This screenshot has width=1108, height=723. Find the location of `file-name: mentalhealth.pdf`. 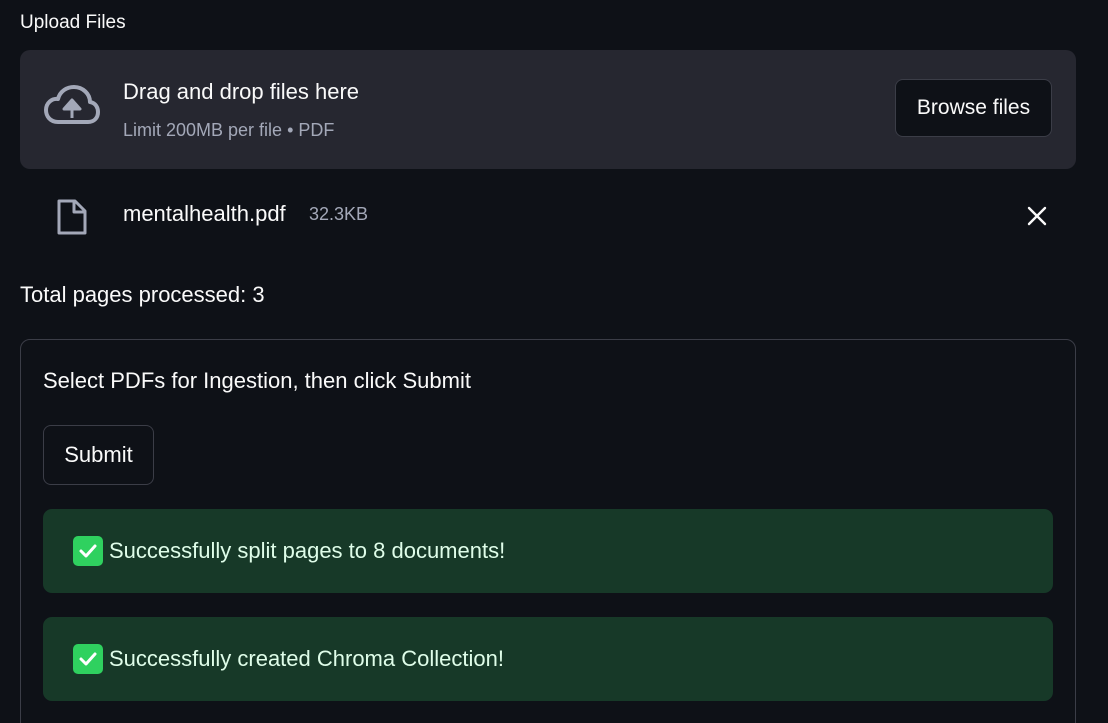

file-name: mentalhealth.pdf is located at coordinates (204, 213).